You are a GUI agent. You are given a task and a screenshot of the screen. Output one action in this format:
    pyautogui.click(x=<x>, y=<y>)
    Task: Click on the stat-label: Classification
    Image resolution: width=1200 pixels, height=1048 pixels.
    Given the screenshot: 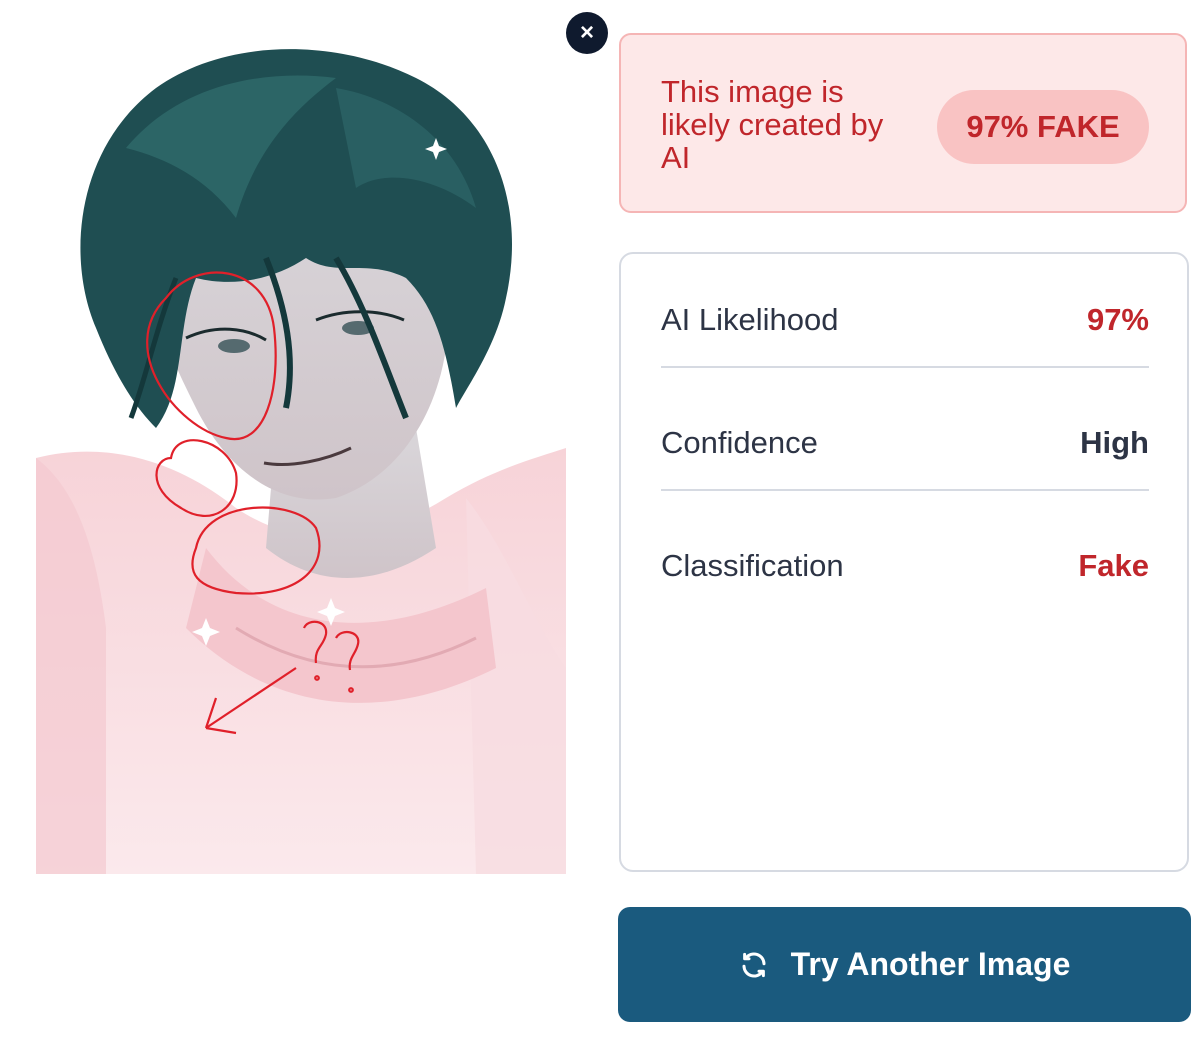 What is the action you would take?
    pyautogui.click(x=752, y=565)
    